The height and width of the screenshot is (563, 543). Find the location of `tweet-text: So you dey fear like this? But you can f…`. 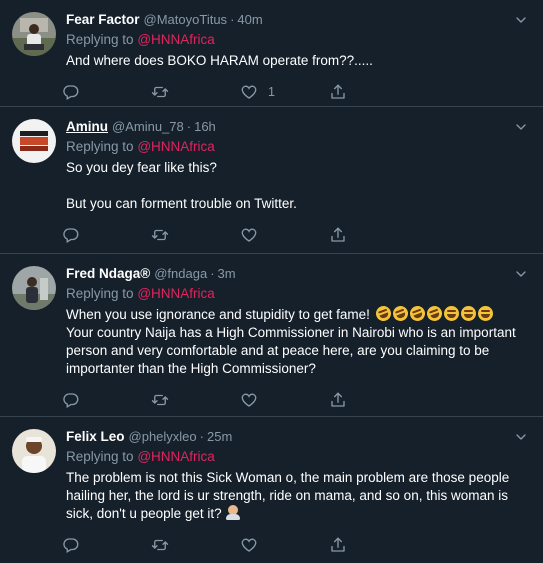

tweet-text: So you dey fear like this? But you can f… is located at coordinates (298, 186).